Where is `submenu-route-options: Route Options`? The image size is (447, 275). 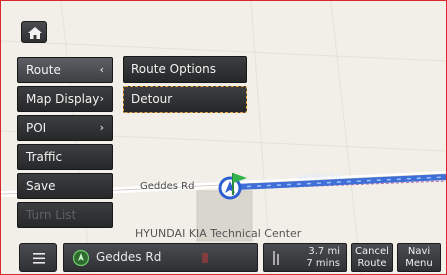 submenu-route-options: Route Options is located at coordinates (185, 69).